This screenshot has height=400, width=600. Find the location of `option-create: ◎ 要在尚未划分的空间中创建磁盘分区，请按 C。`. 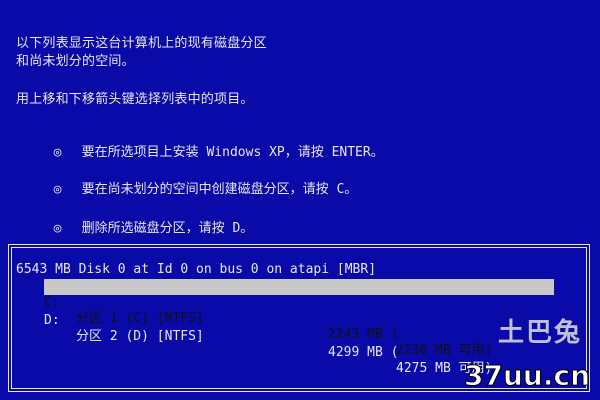

option-create: ◎ 要在尚未划分的空间中创建磁盘分区，请按 C。 is located at coordinates (198, 182).